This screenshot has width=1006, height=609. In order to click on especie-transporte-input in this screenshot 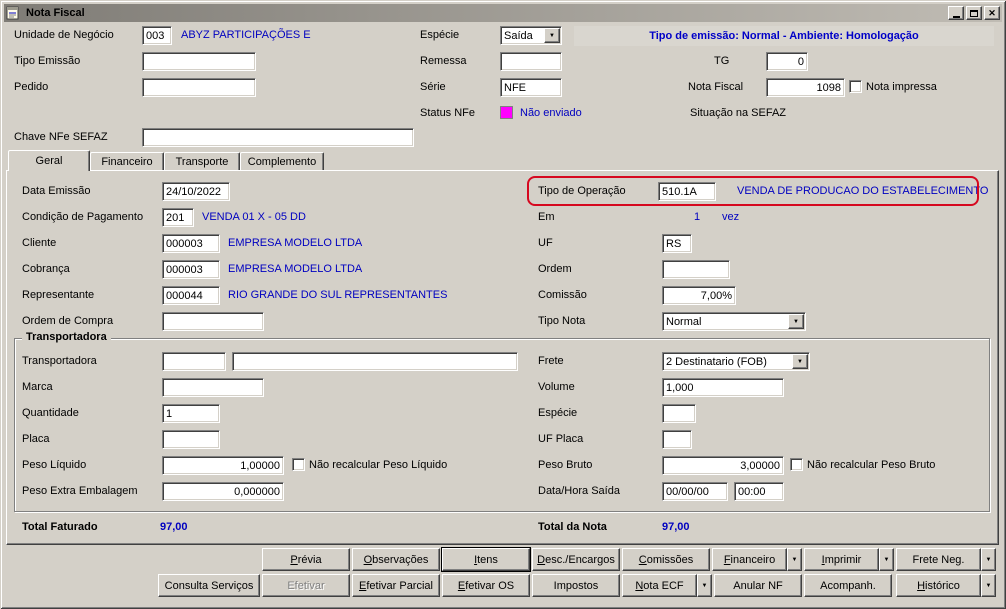, I will do `click(679, 413)`.